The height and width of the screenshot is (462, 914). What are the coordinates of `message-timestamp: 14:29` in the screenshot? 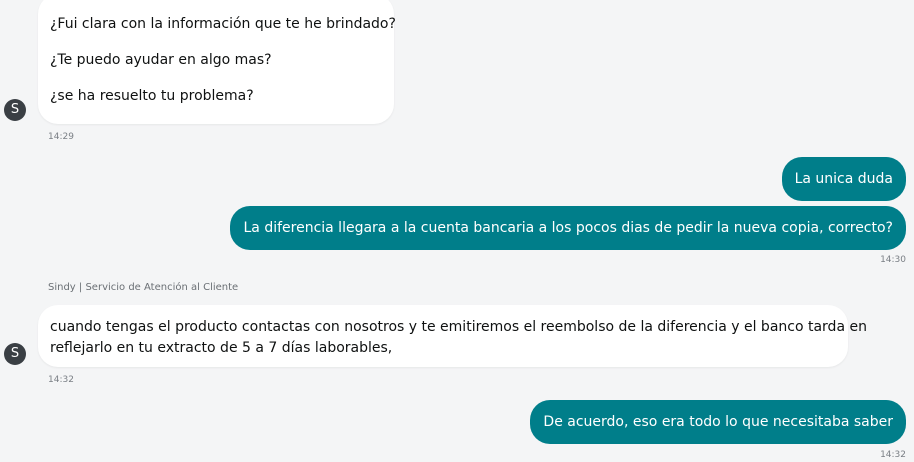 It's located at (61, 137).